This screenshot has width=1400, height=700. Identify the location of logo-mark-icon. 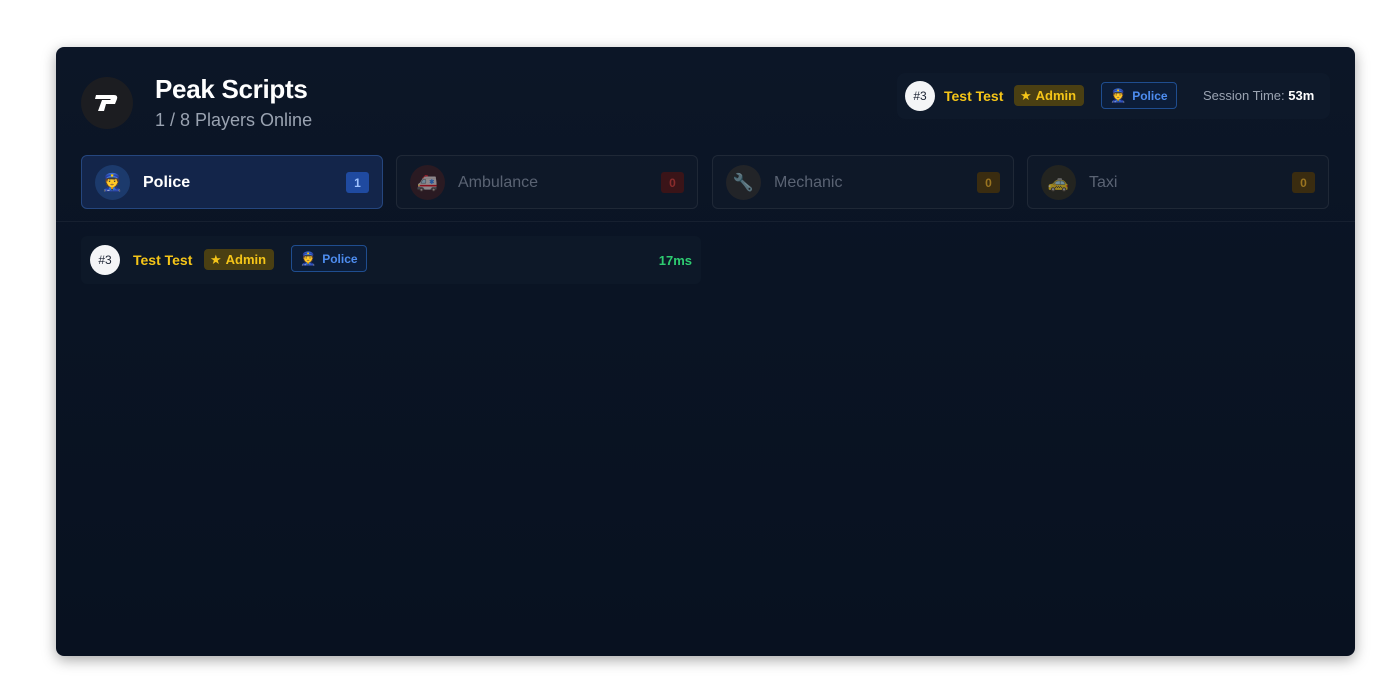
(106, 103).